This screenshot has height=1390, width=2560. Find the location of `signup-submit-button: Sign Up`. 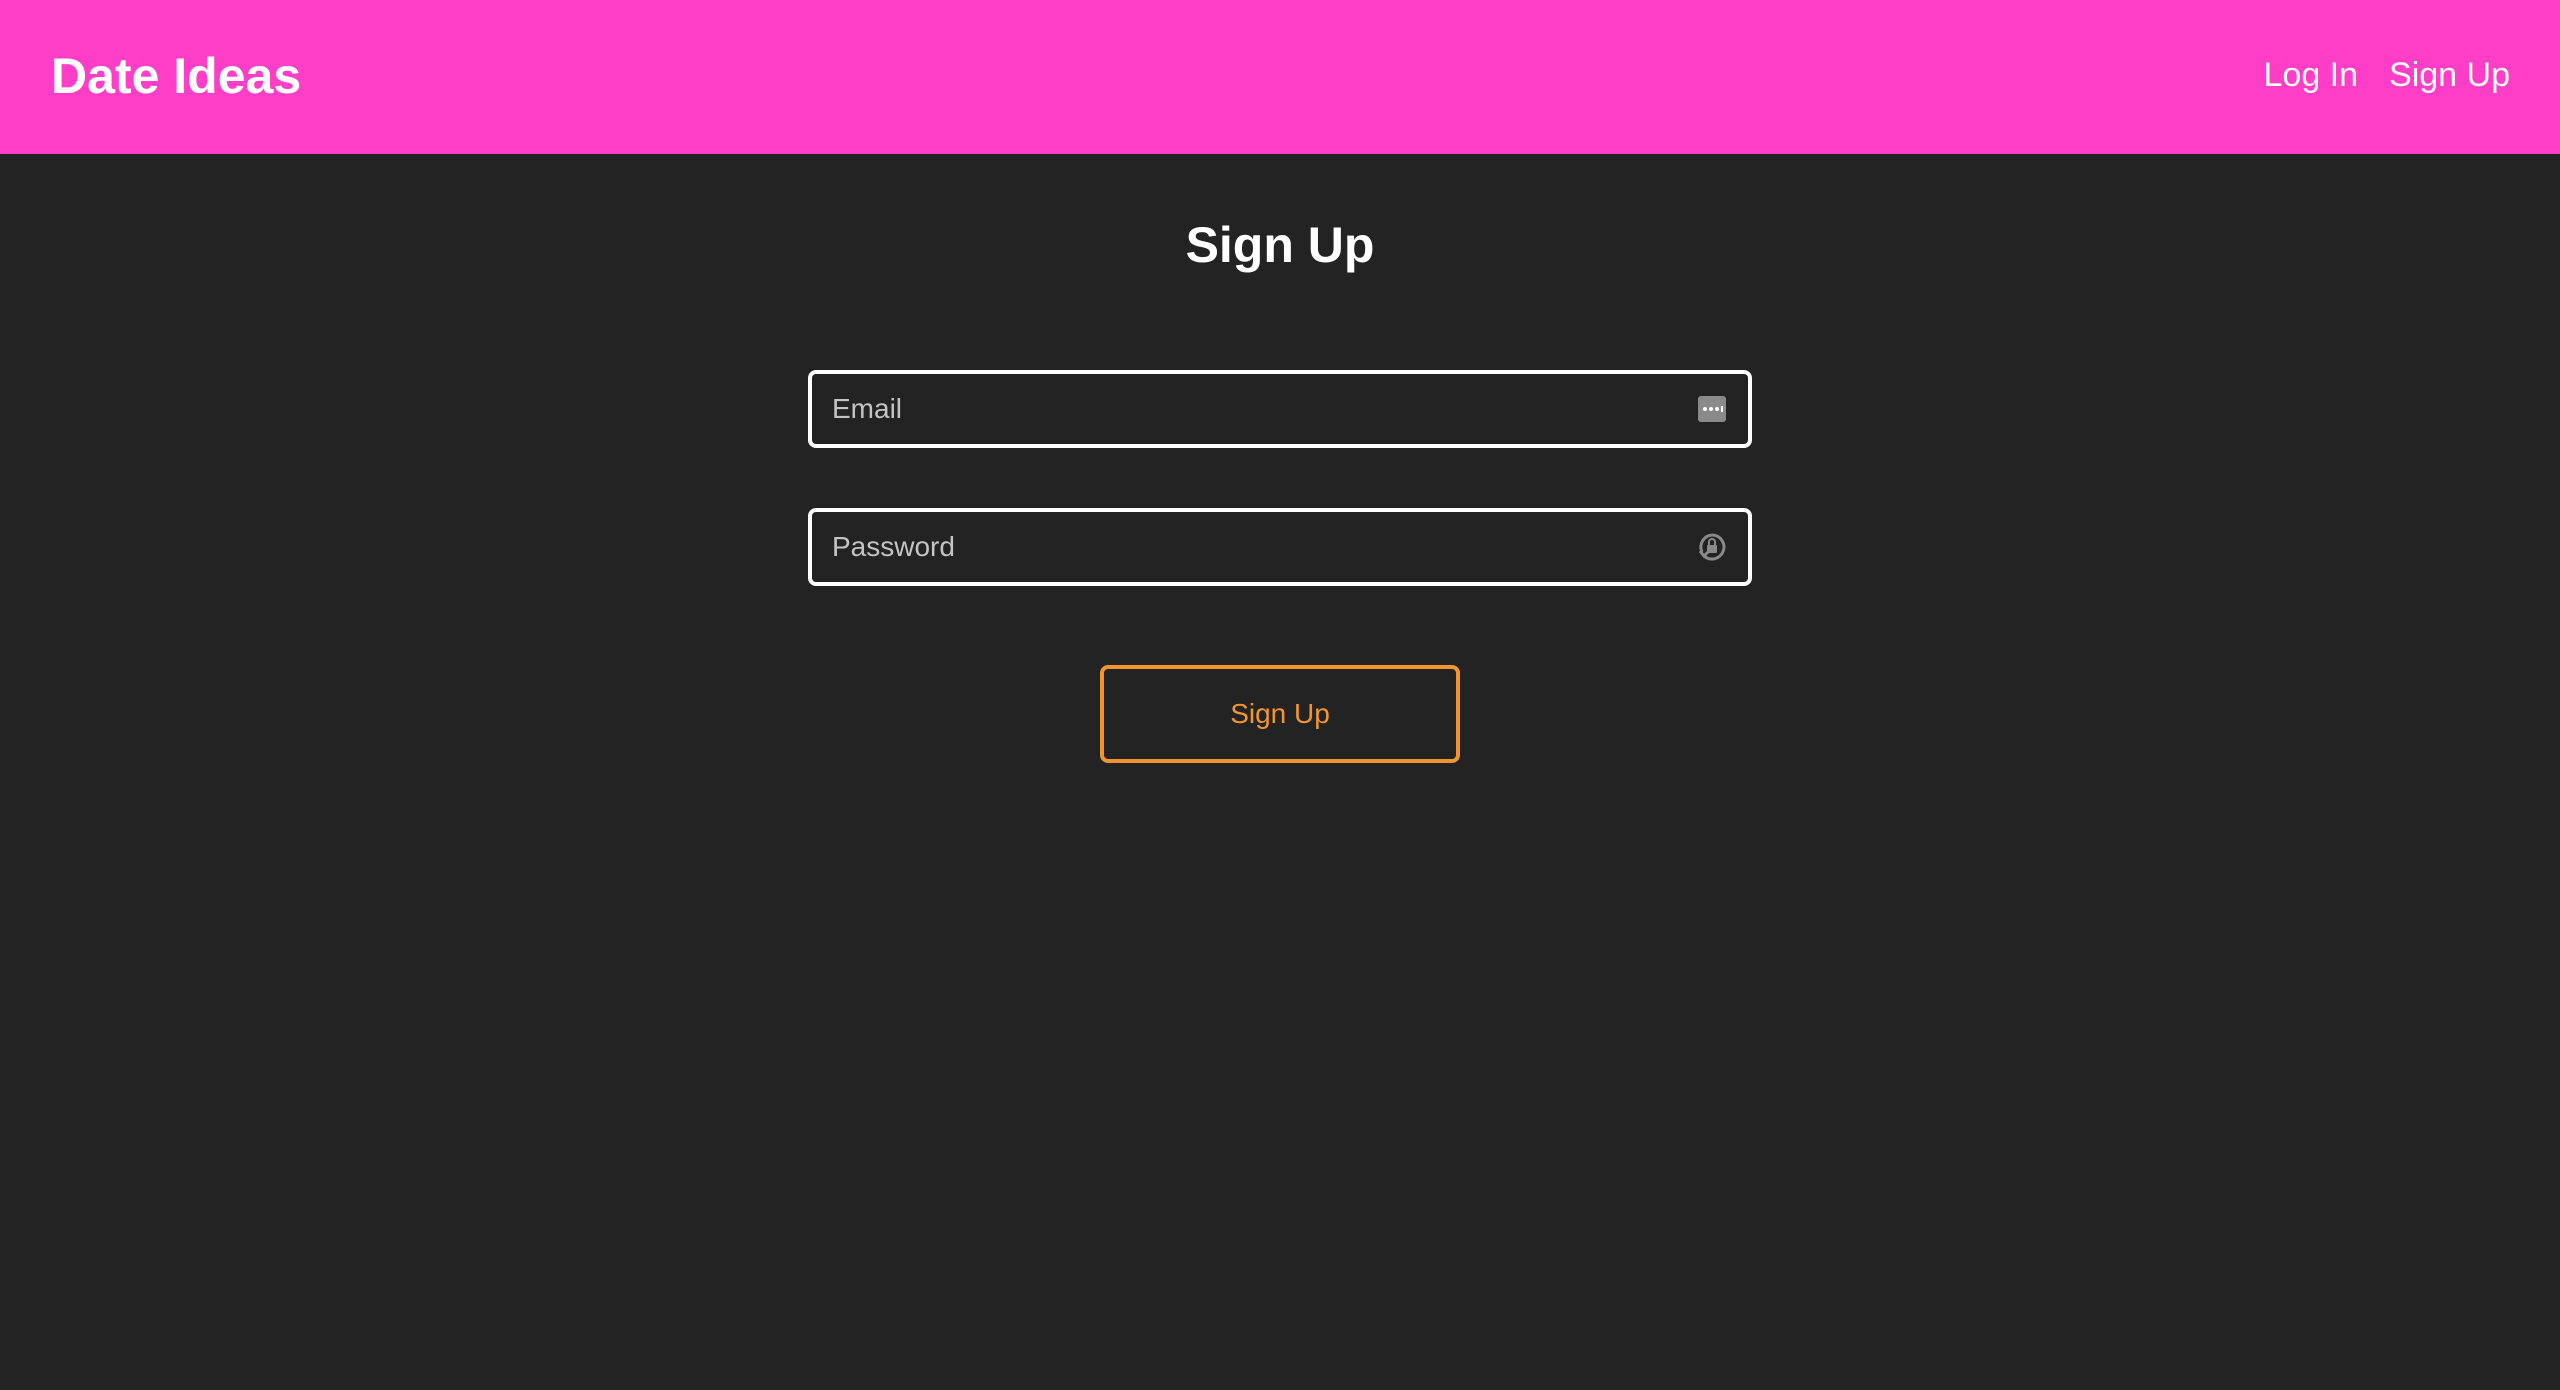

signup-submit-button: Sign Up is located at coordinates (1280, 714).